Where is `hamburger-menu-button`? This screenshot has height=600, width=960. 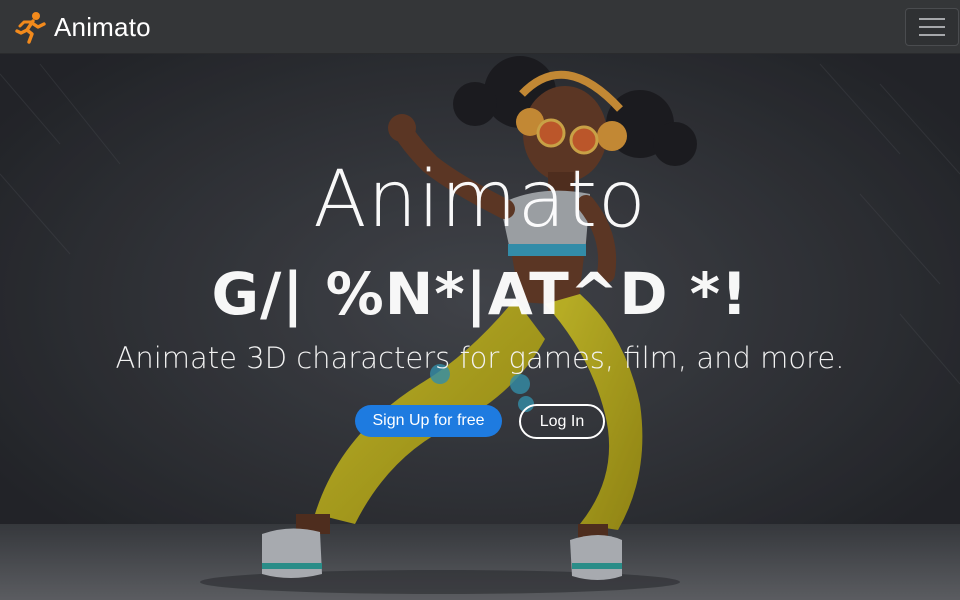 hamburger-menu-button is located at coordinates (932, 27).